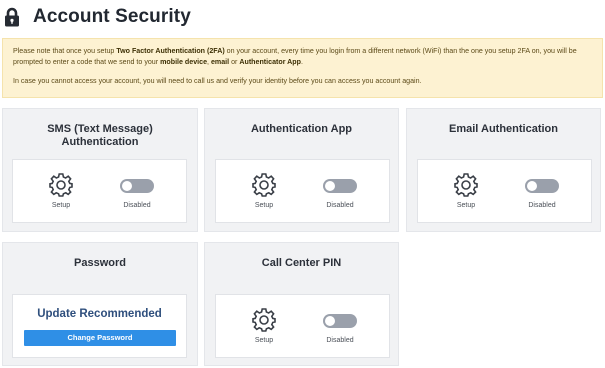  Describe the element at coordinates (61, 205) in the screenshot. I see `sms-setup-label: Setup` at that location.